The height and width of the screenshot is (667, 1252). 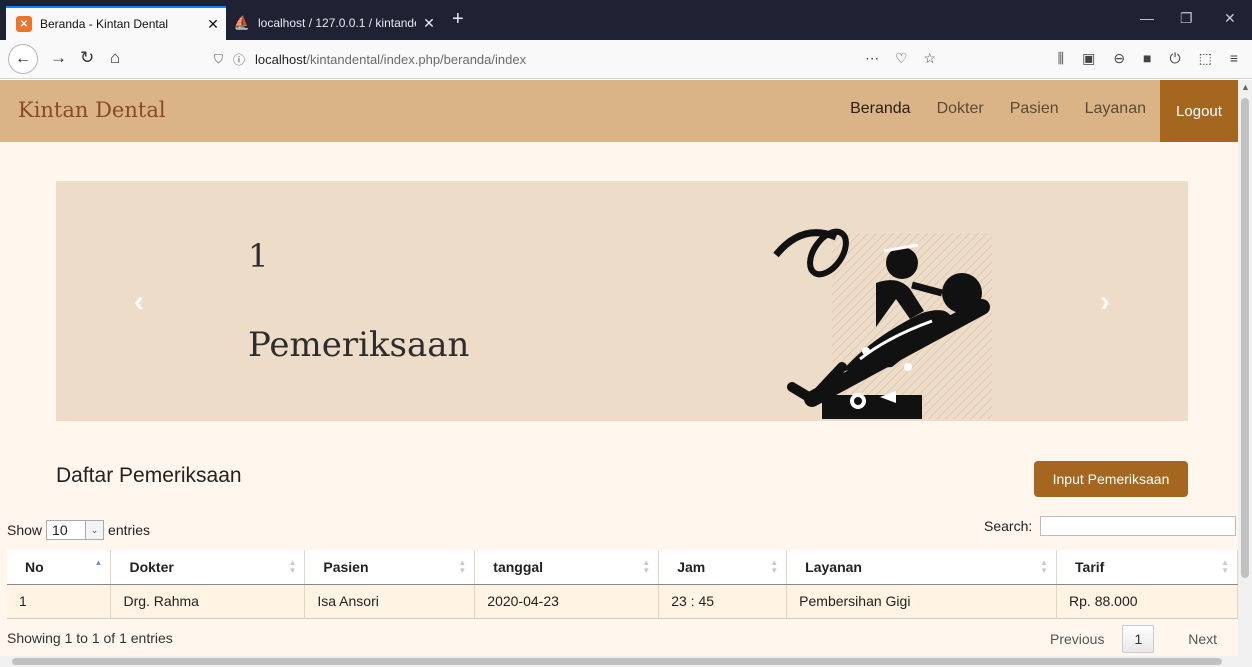 What do you see at coordinates (90, 638) in the screenshot?
I see `table-info: Showing 1 to 1 of 1 entries` at bounding box center [90, 638].